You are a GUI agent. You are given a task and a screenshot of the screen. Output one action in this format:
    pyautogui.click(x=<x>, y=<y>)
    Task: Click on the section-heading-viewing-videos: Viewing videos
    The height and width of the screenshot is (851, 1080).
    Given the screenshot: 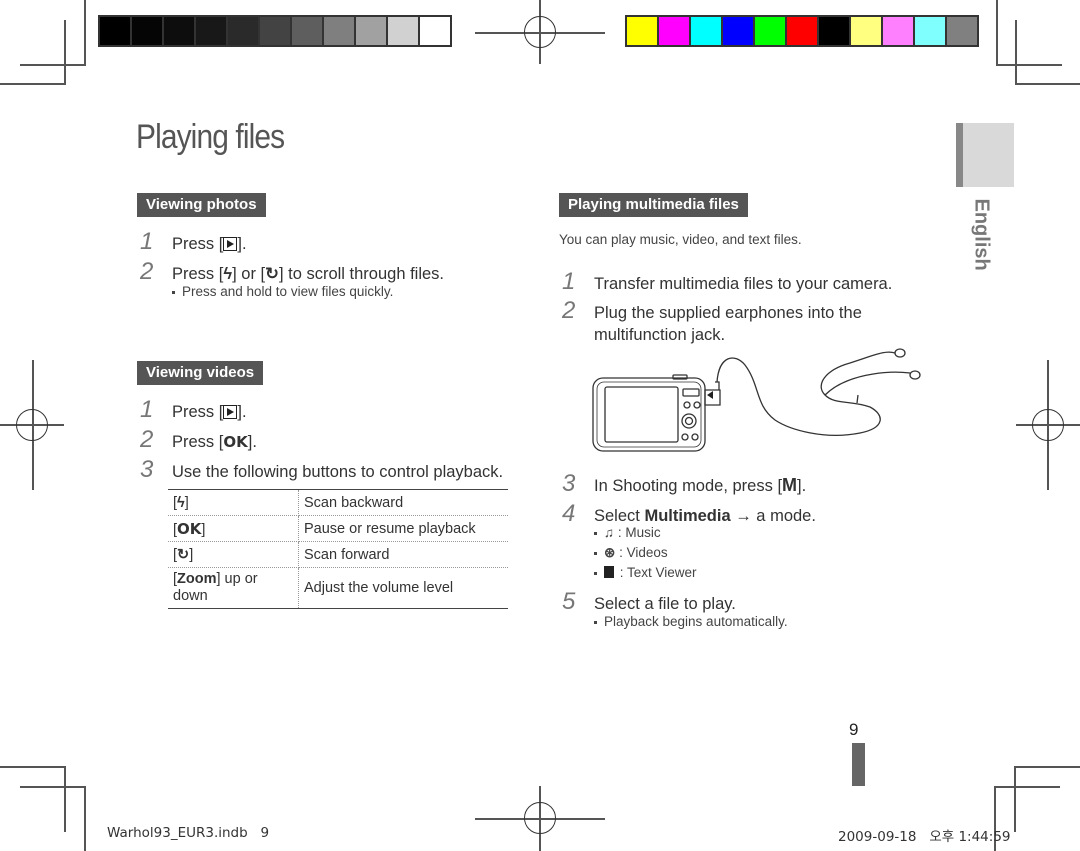 What is the action you would take?
    pyautogui.click(x=200, y=373)
    